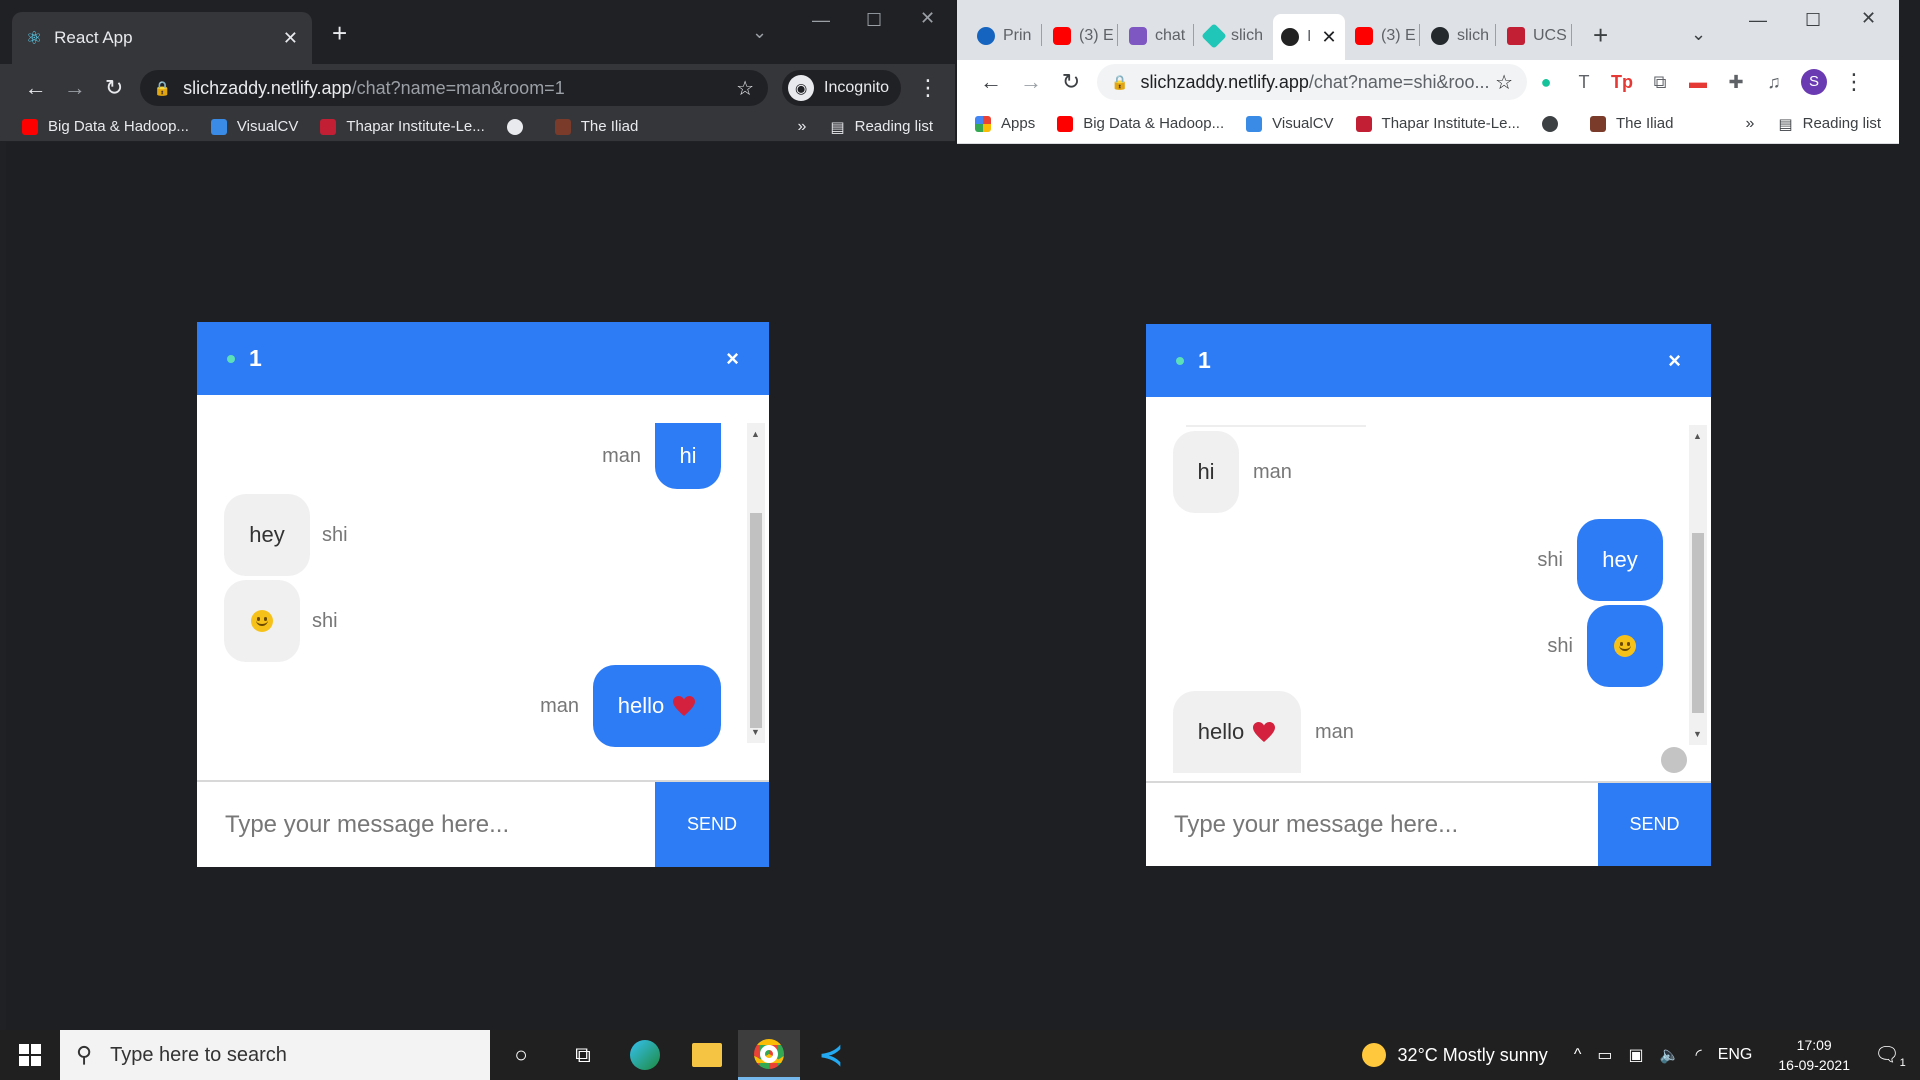 The image size is (1920, 1080). I want to click on message-bubble, so click(1625, 646).